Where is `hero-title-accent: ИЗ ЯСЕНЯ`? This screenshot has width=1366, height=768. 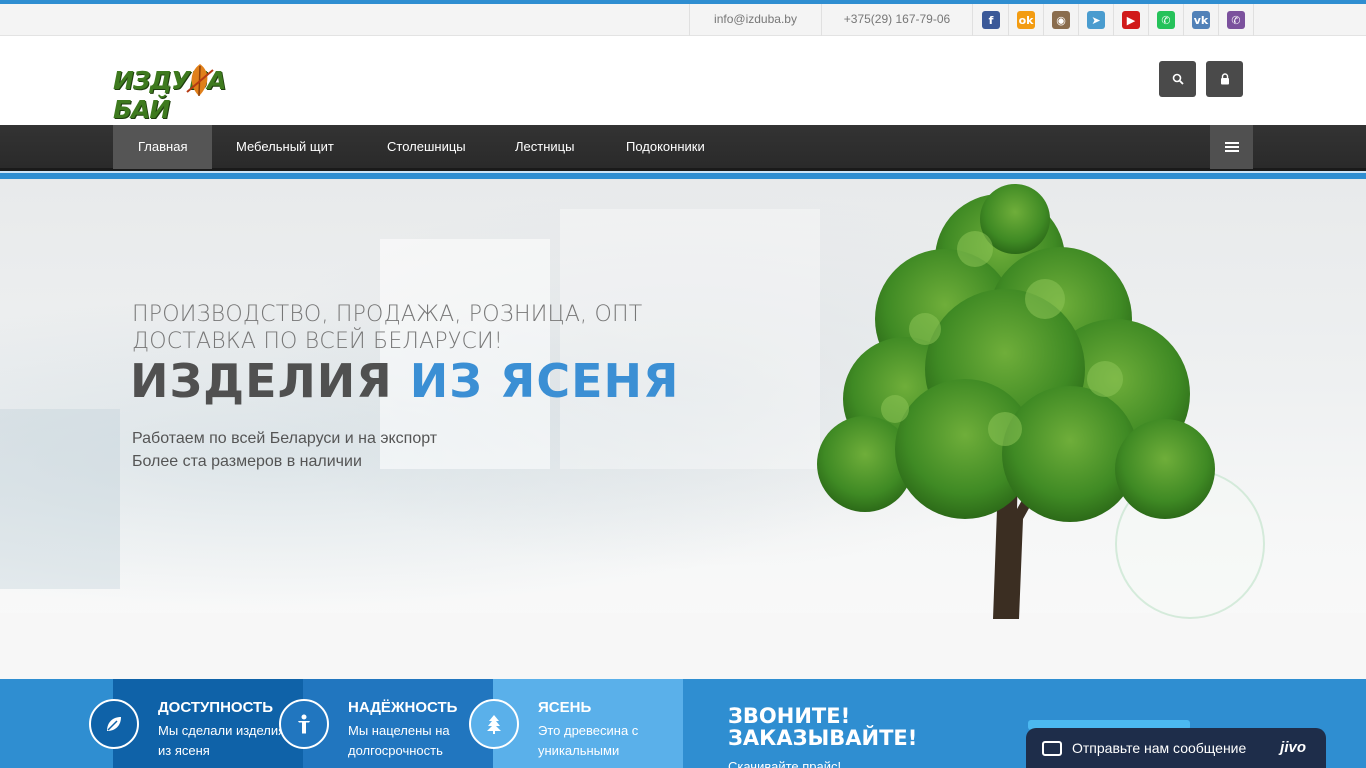 hero-title-accent: ИЗ ЯСЕНЯ is located at coordinates (544, 381).